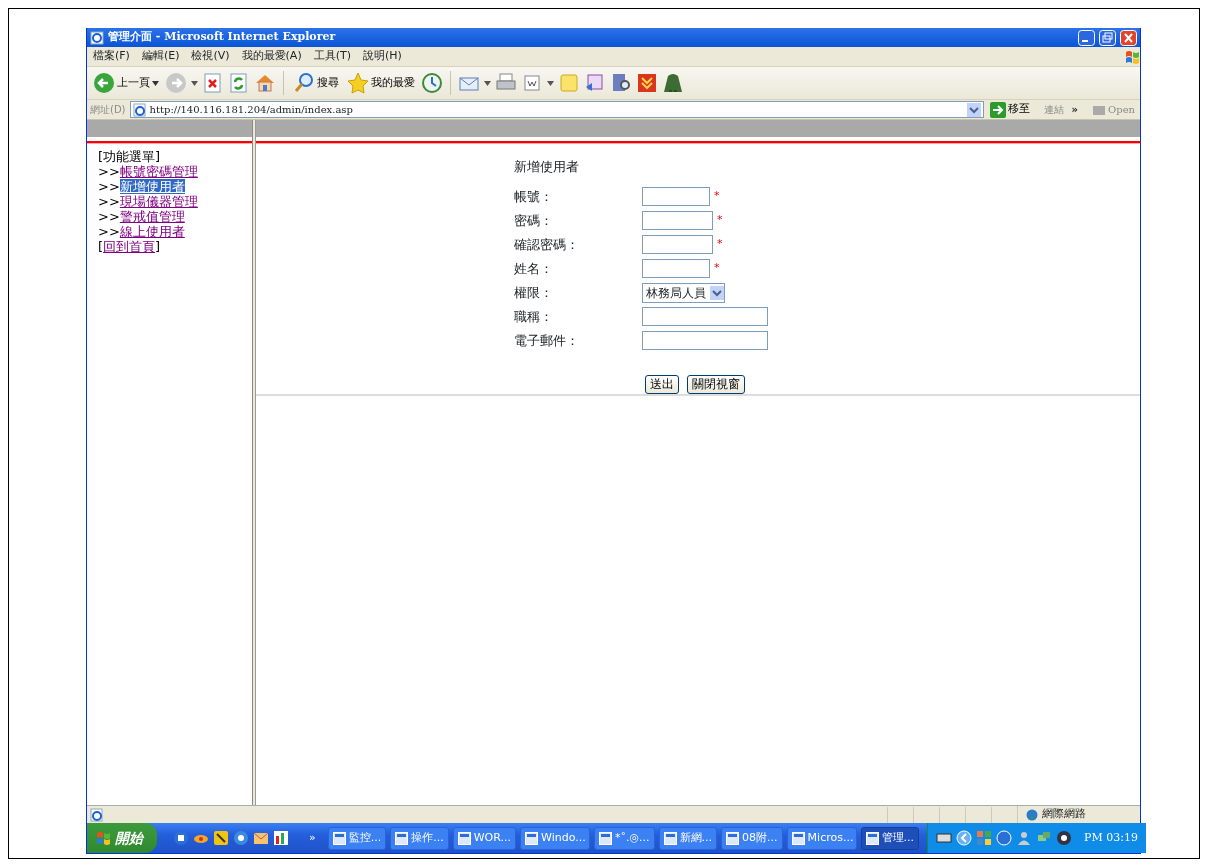  I want to click on menu-item: 說明(H), so click(382, 56).